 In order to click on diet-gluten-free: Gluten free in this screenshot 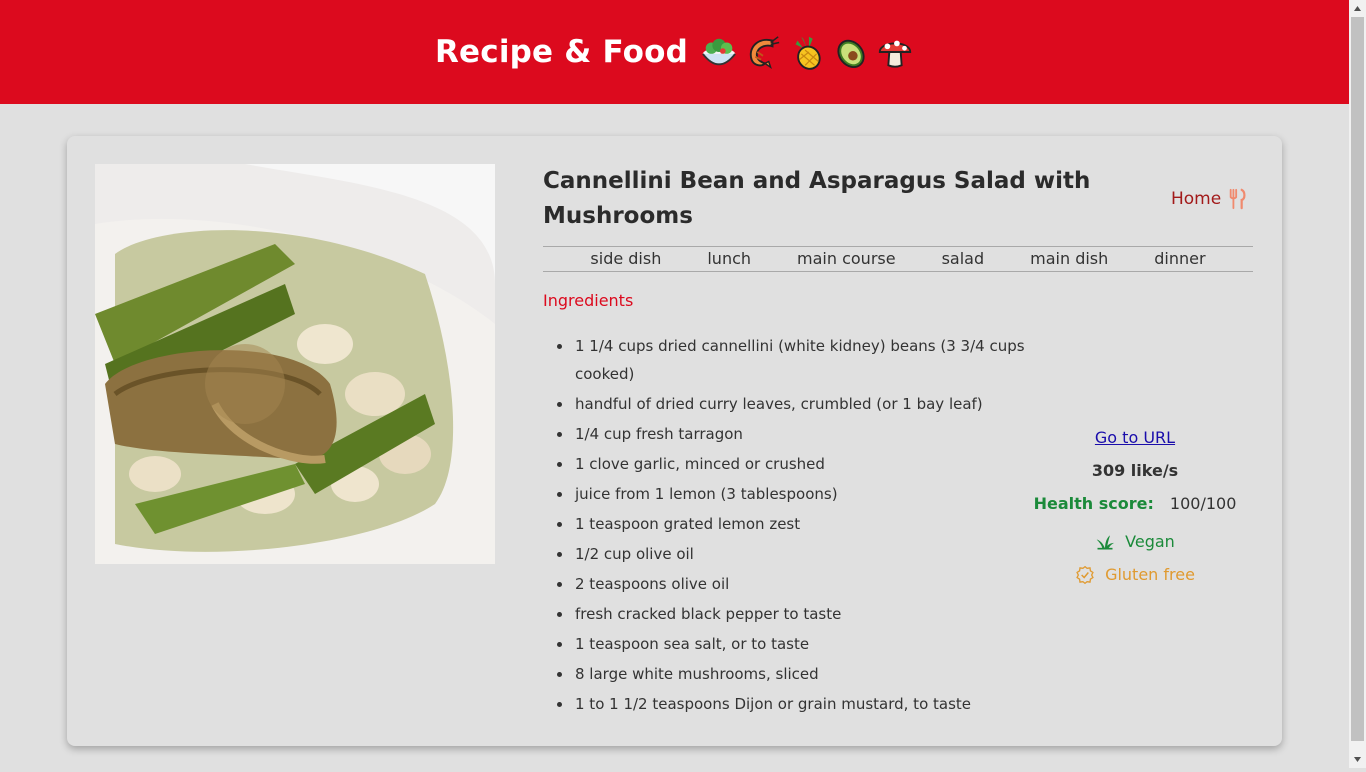, I will do `click(1135, 574)`.